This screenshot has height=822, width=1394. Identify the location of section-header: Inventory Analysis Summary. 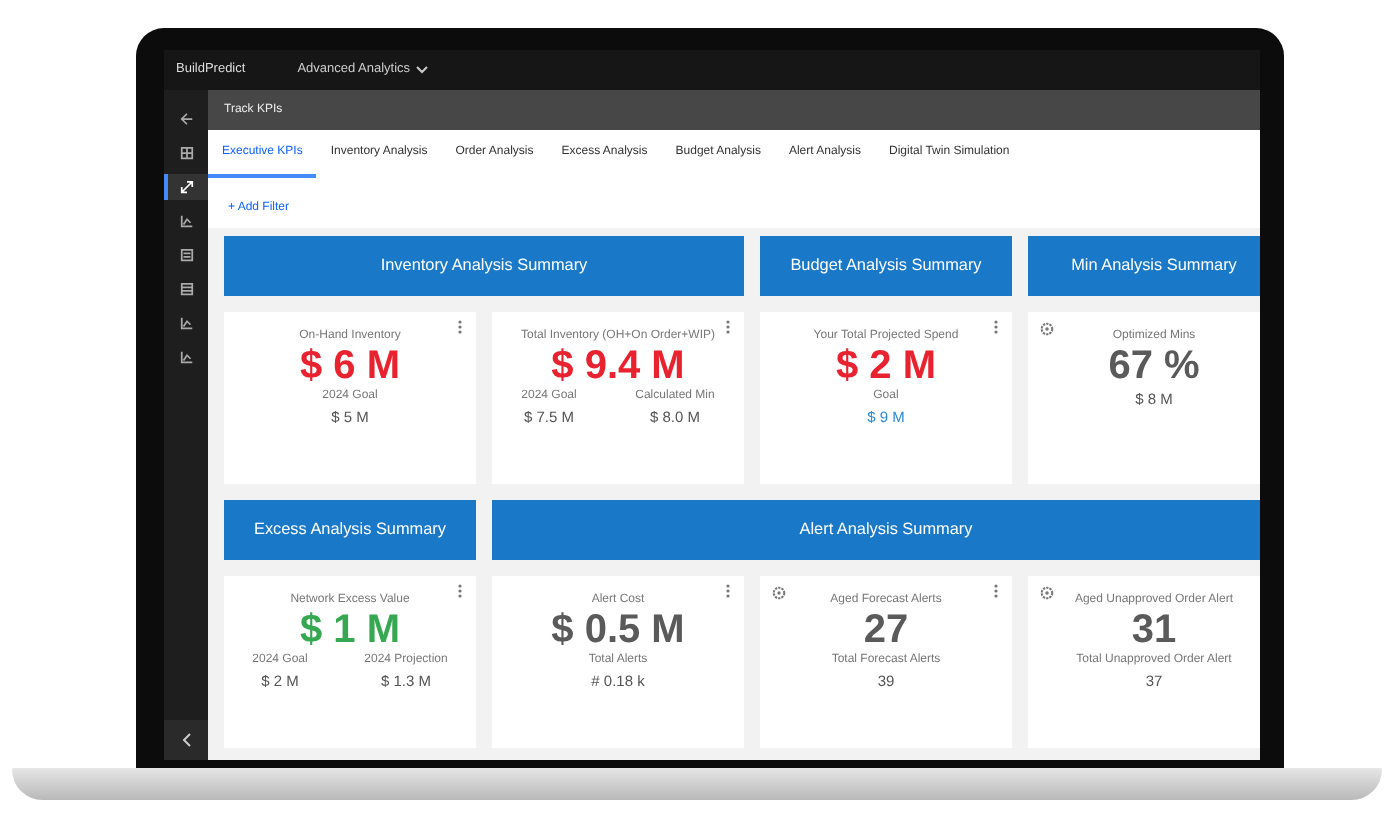
(484, 266).